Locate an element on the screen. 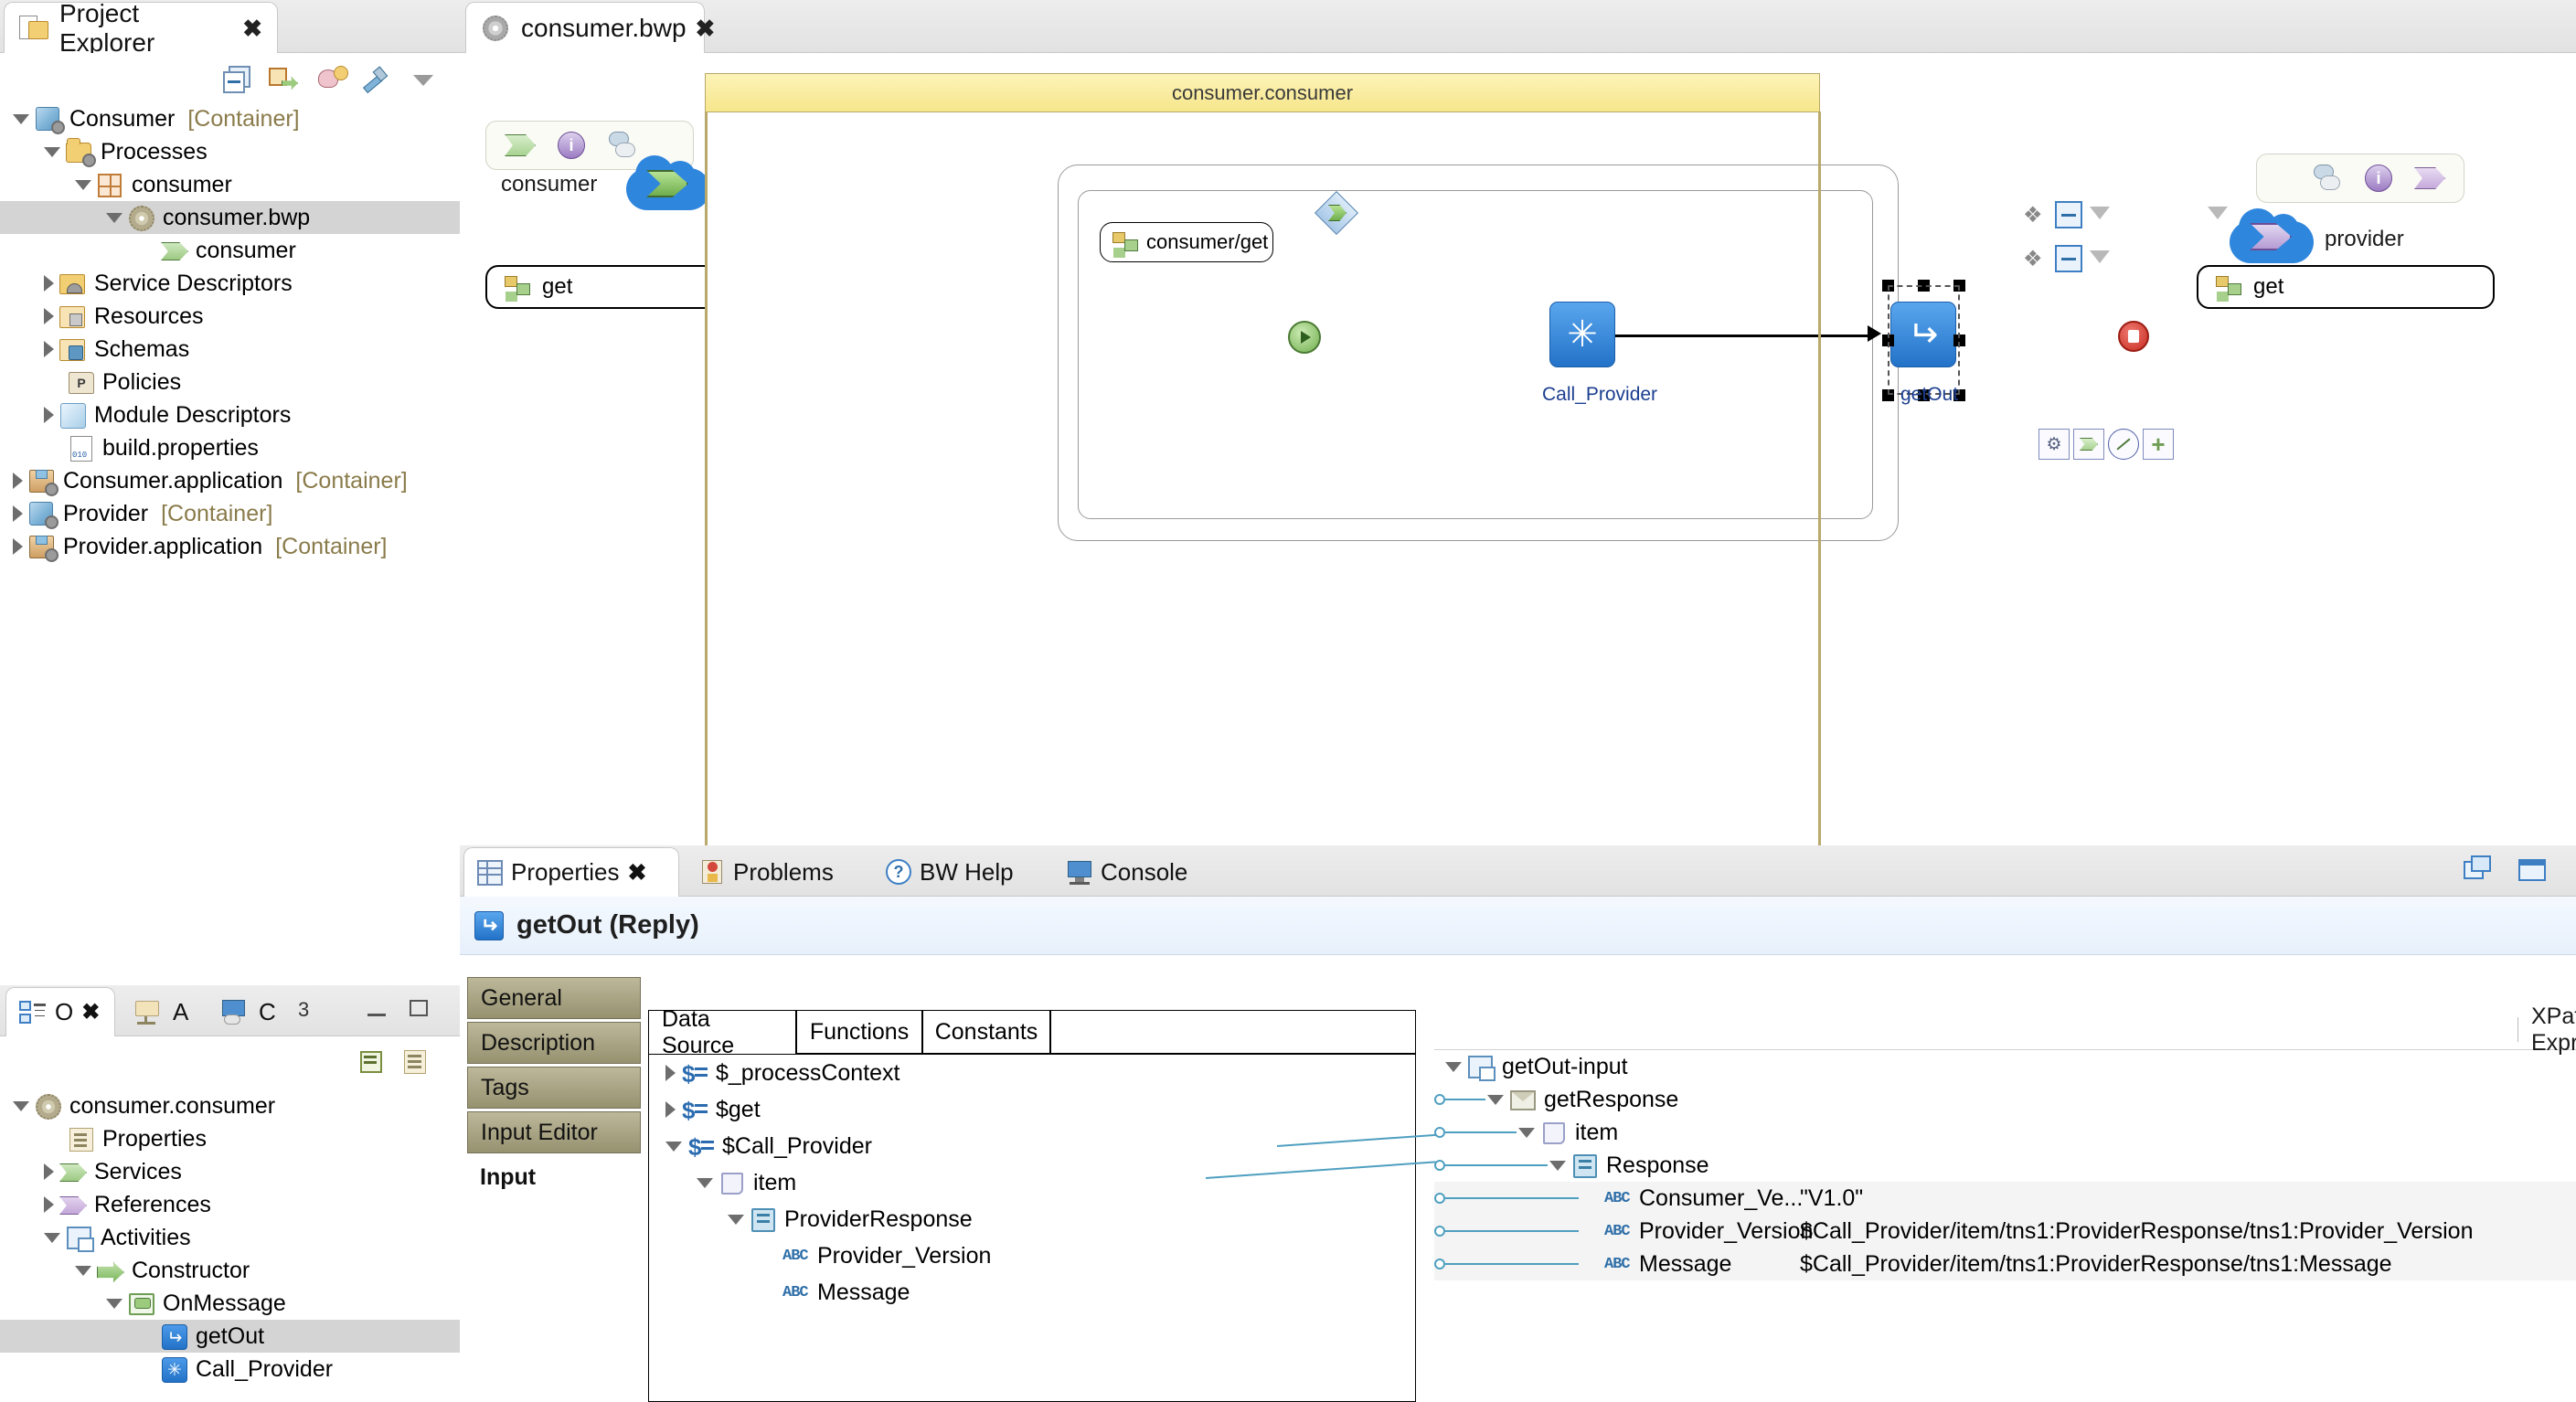 The image size is (2576, 1402). data-source-item: $get is located at coordinates (1032, 1109).